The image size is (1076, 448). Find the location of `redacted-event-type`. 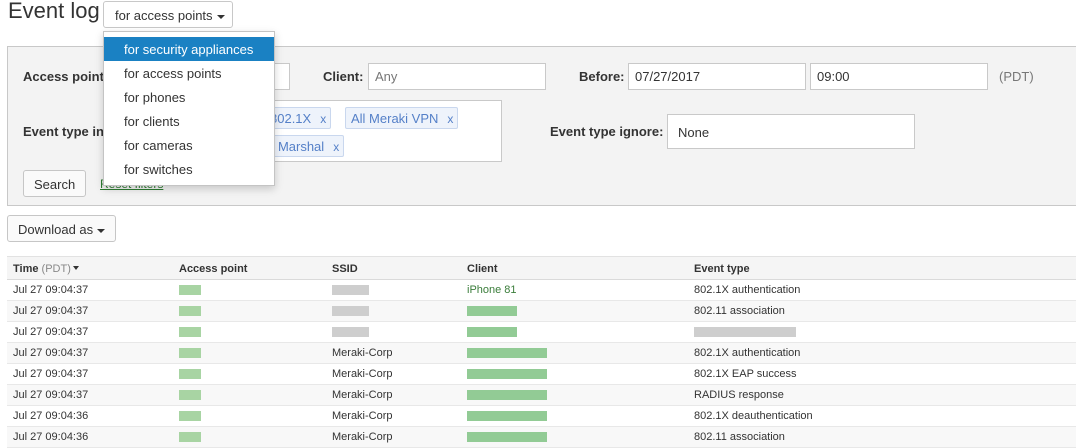

redacted-event-type is located at coordinates (745, 332).